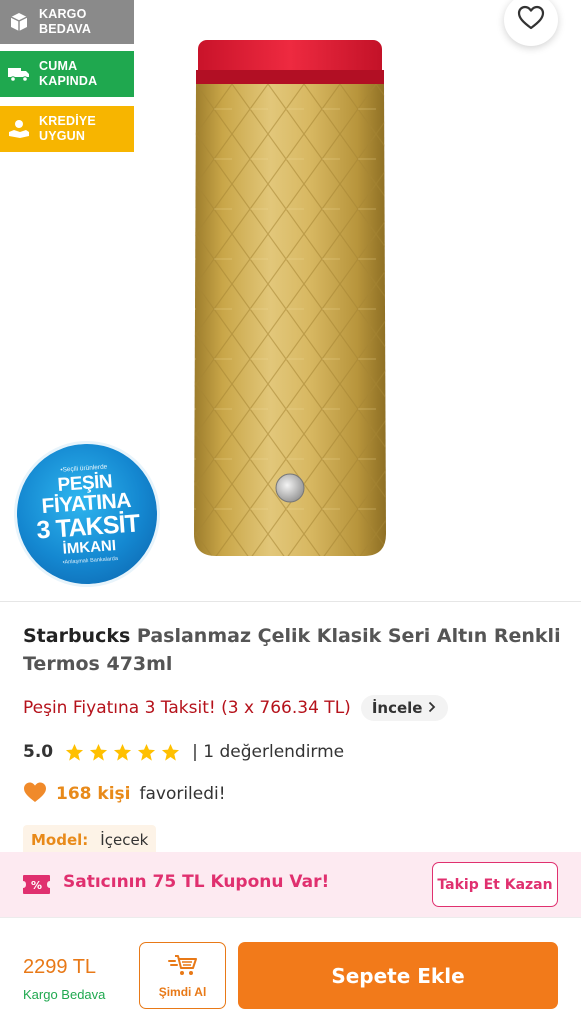 This screenshot has height=1024, width=581. What do you see at coordinates (397, 708) in the screenshot?
I see `inspect-label: İncele` at bounding box center [397, 708].